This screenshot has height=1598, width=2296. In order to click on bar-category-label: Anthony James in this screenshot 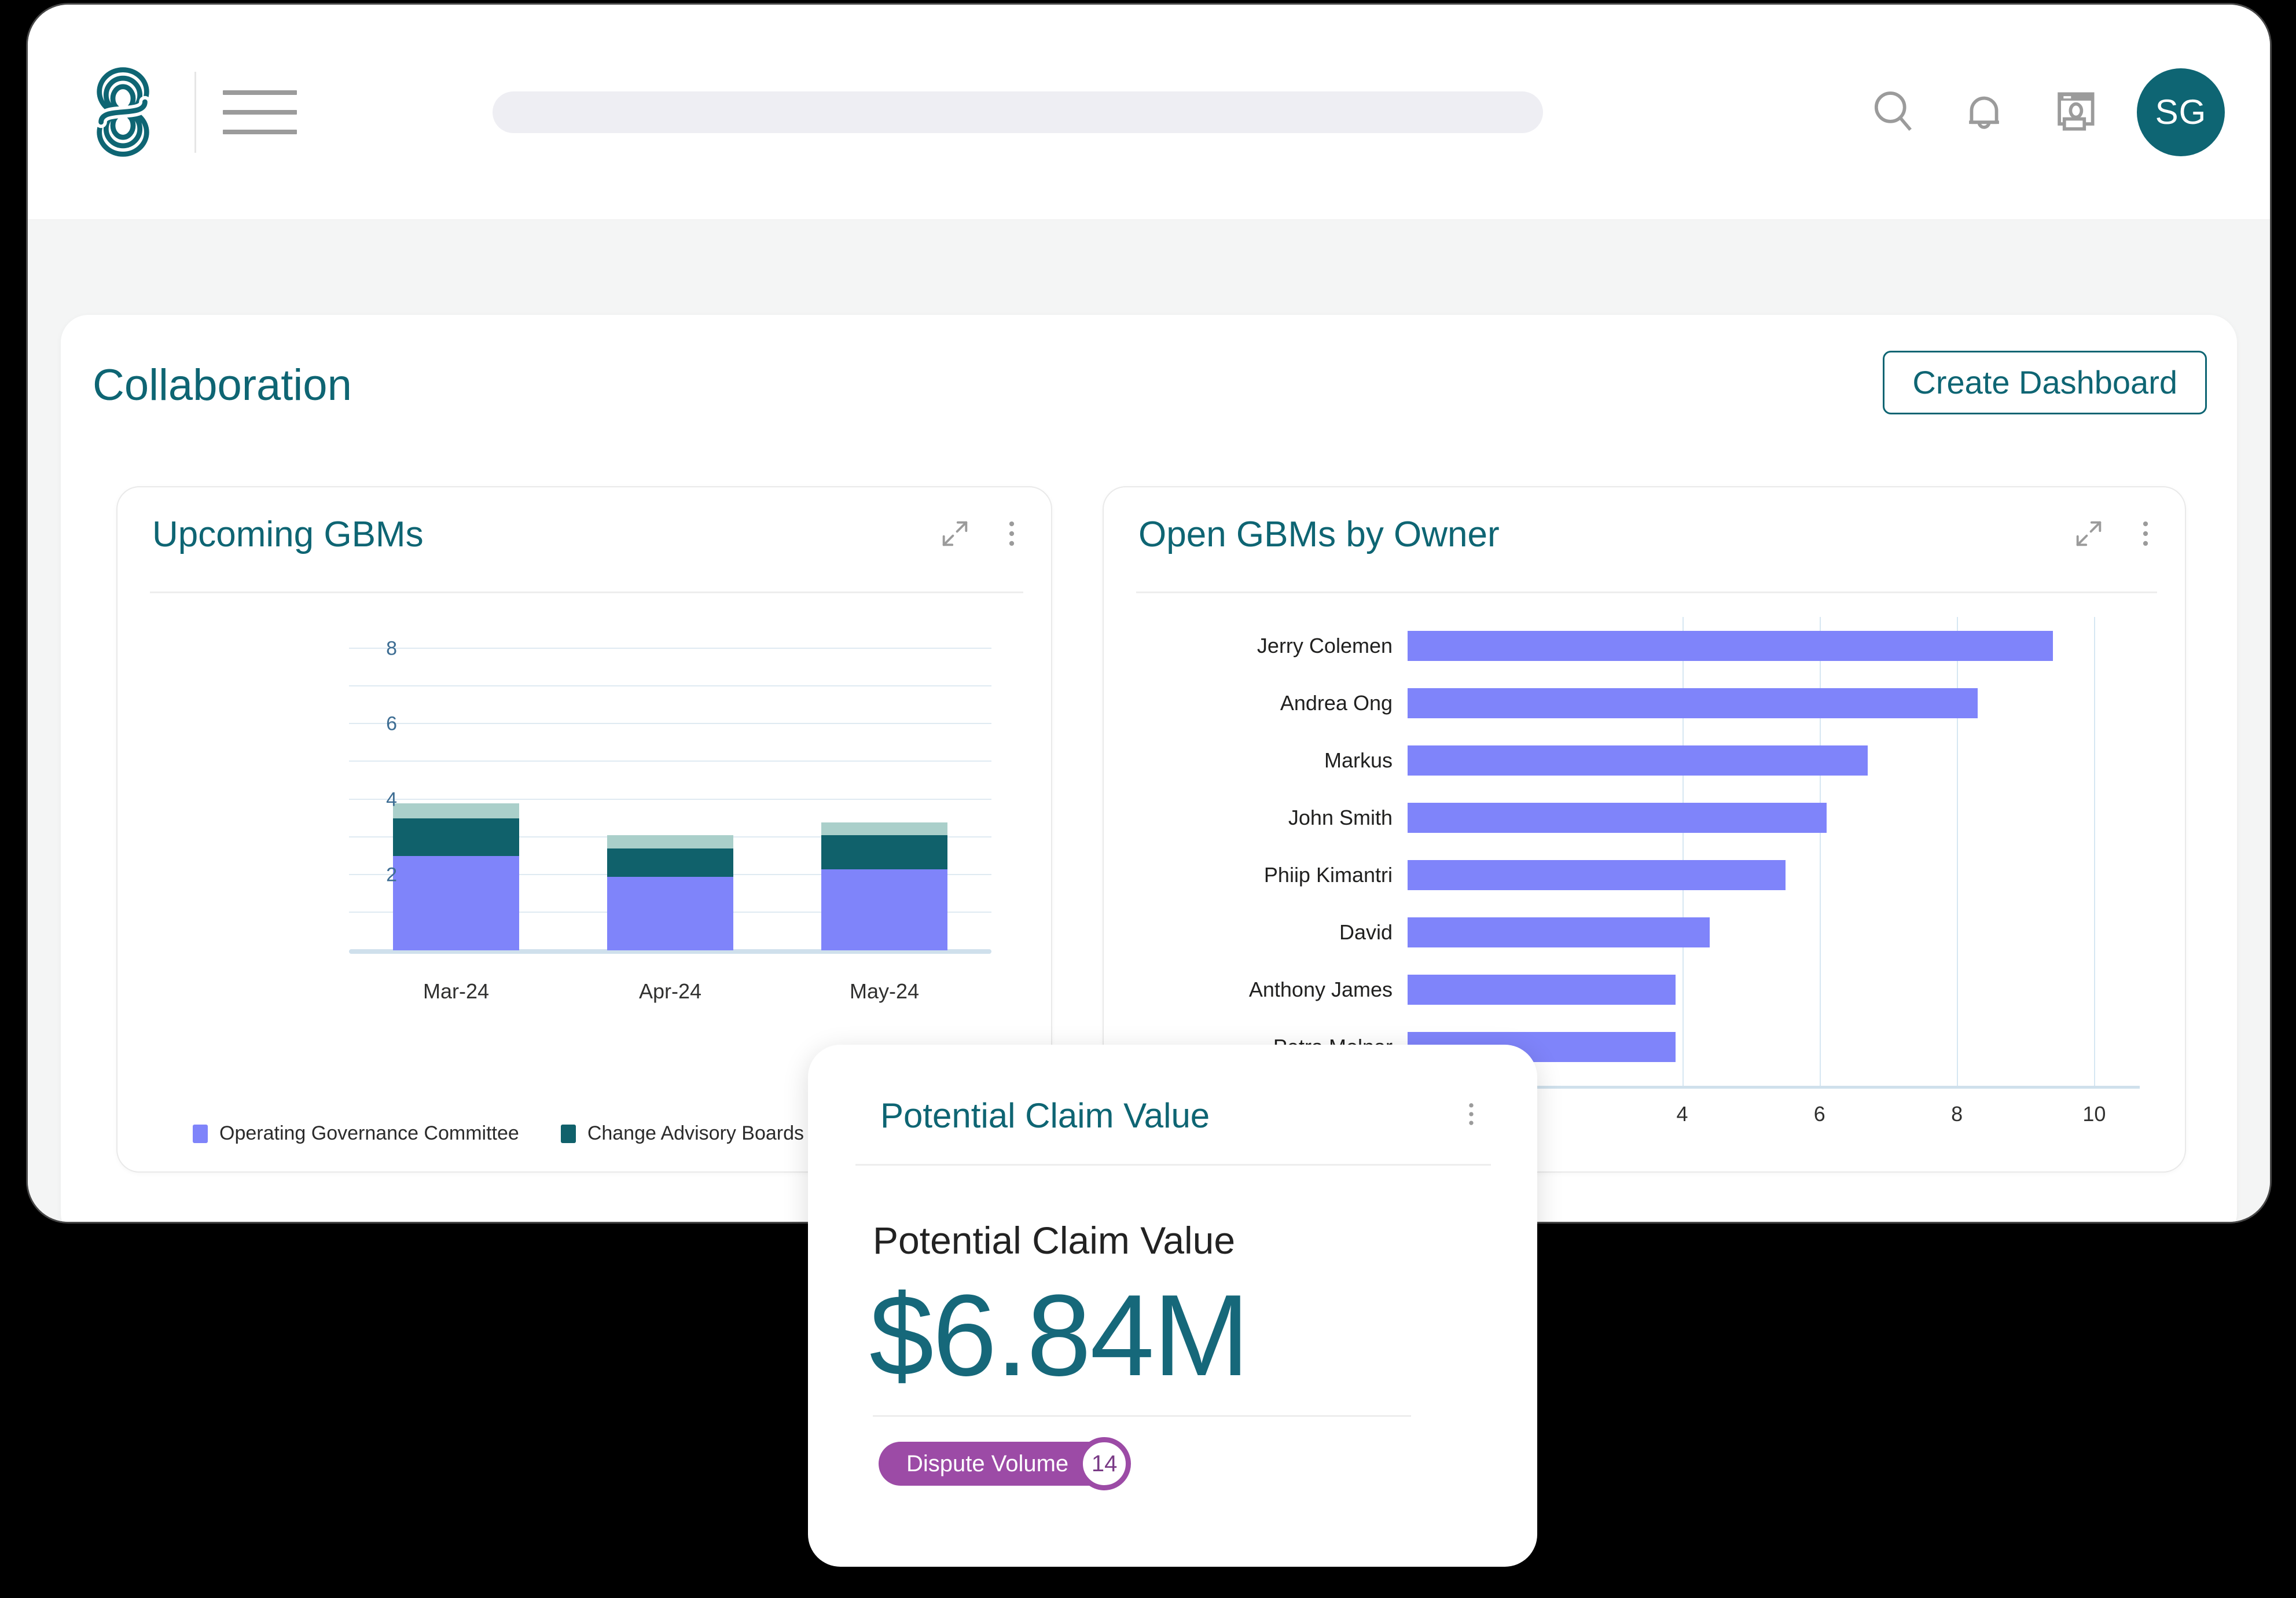, I will do `click(1320, 989)`.